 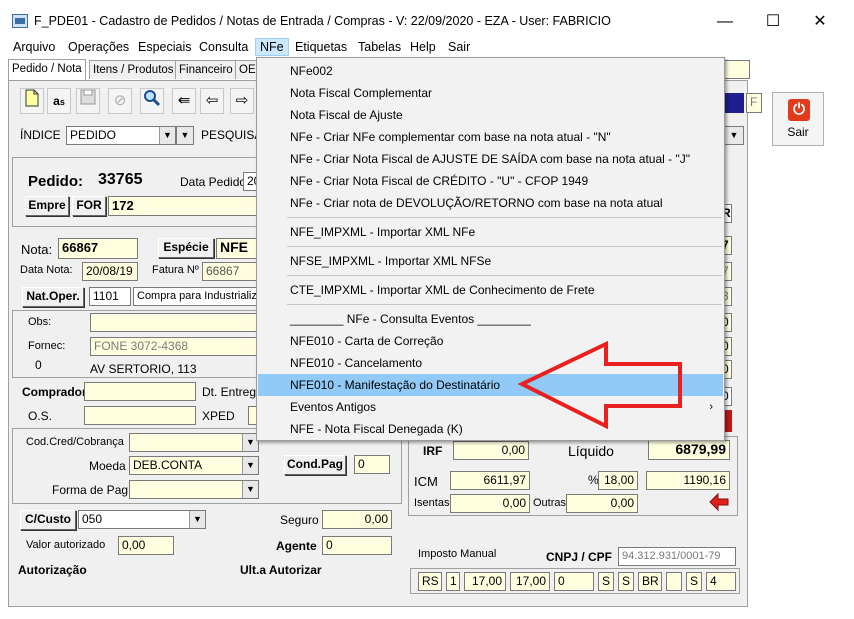 What do you see at coordinates (798, 132) in the screenshot?
I see `sair-label: Sair` at bounding box center [798, 132].